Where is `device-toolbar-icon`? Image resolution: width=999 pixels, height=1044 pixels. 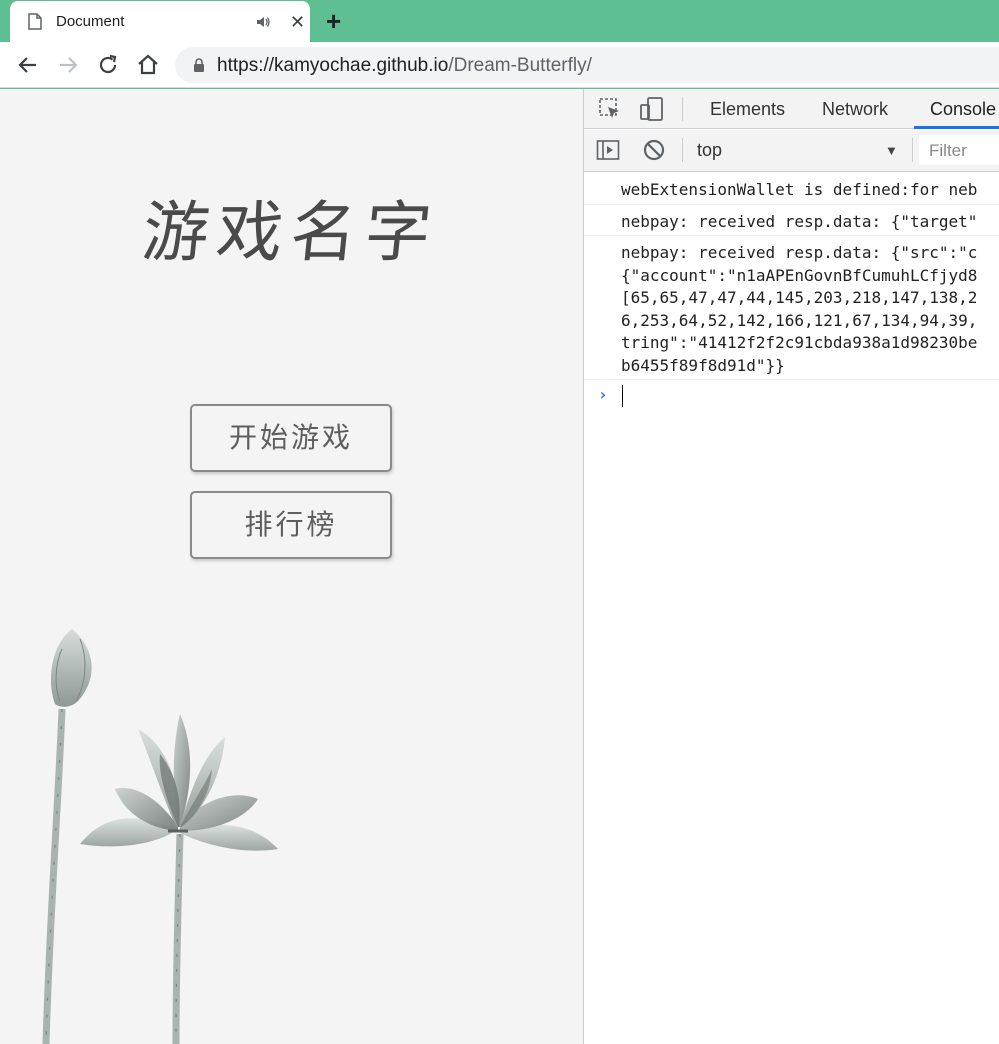 device-toolbar-icon is located at coordinates (652, 109).